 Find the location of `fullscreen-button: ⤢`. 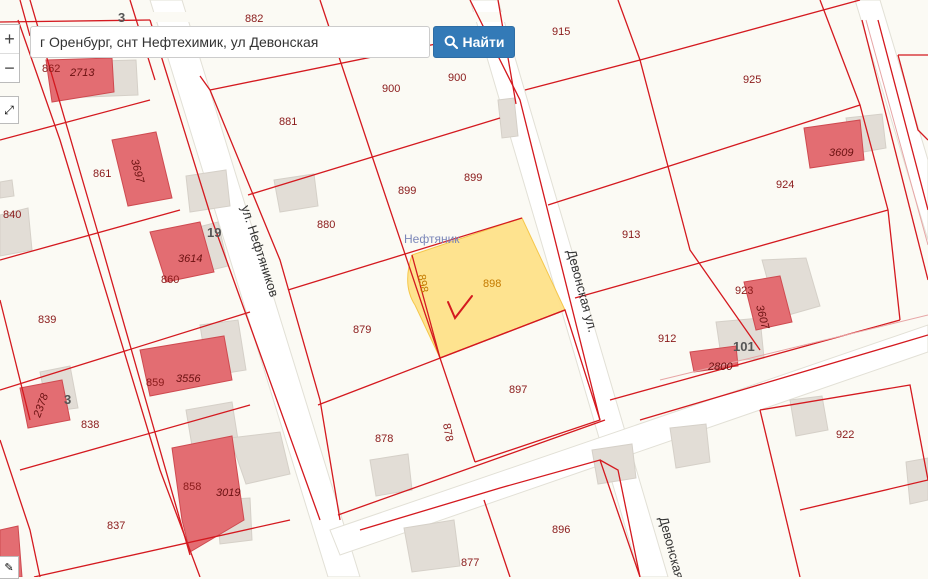

fullscreen-button: ⤢ is located at coordinates (9, 110).